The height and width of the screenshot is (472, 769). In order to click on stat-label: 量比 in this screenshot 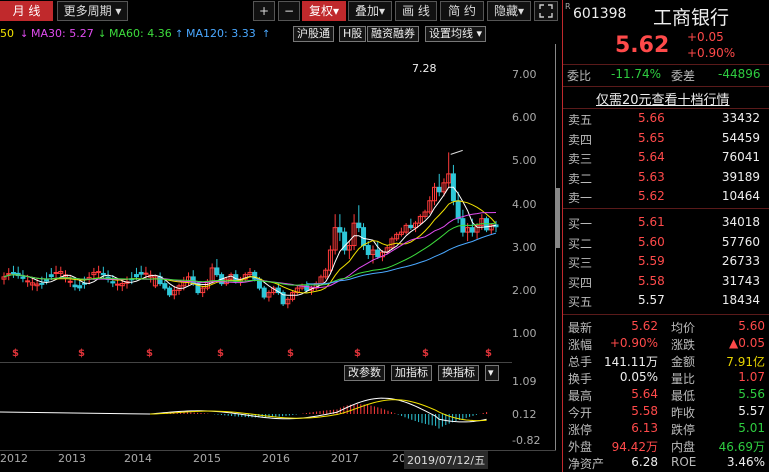, I will do `click(683, 379)`.